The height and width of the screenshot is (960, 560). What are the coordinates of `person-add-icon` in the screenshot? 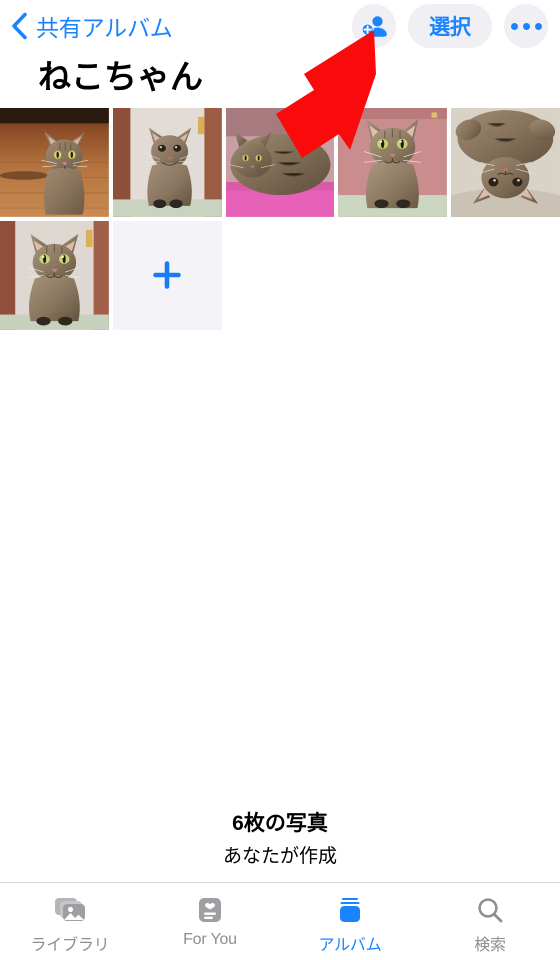 It's located at (374, 26).